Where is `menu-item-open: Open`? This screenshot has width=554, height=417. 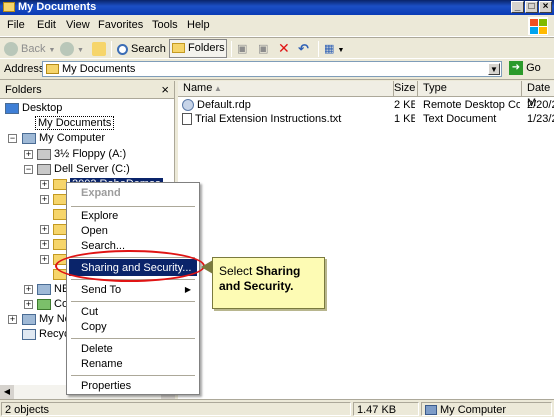
menu-item-open: Open is located at coordinates (94, 231).